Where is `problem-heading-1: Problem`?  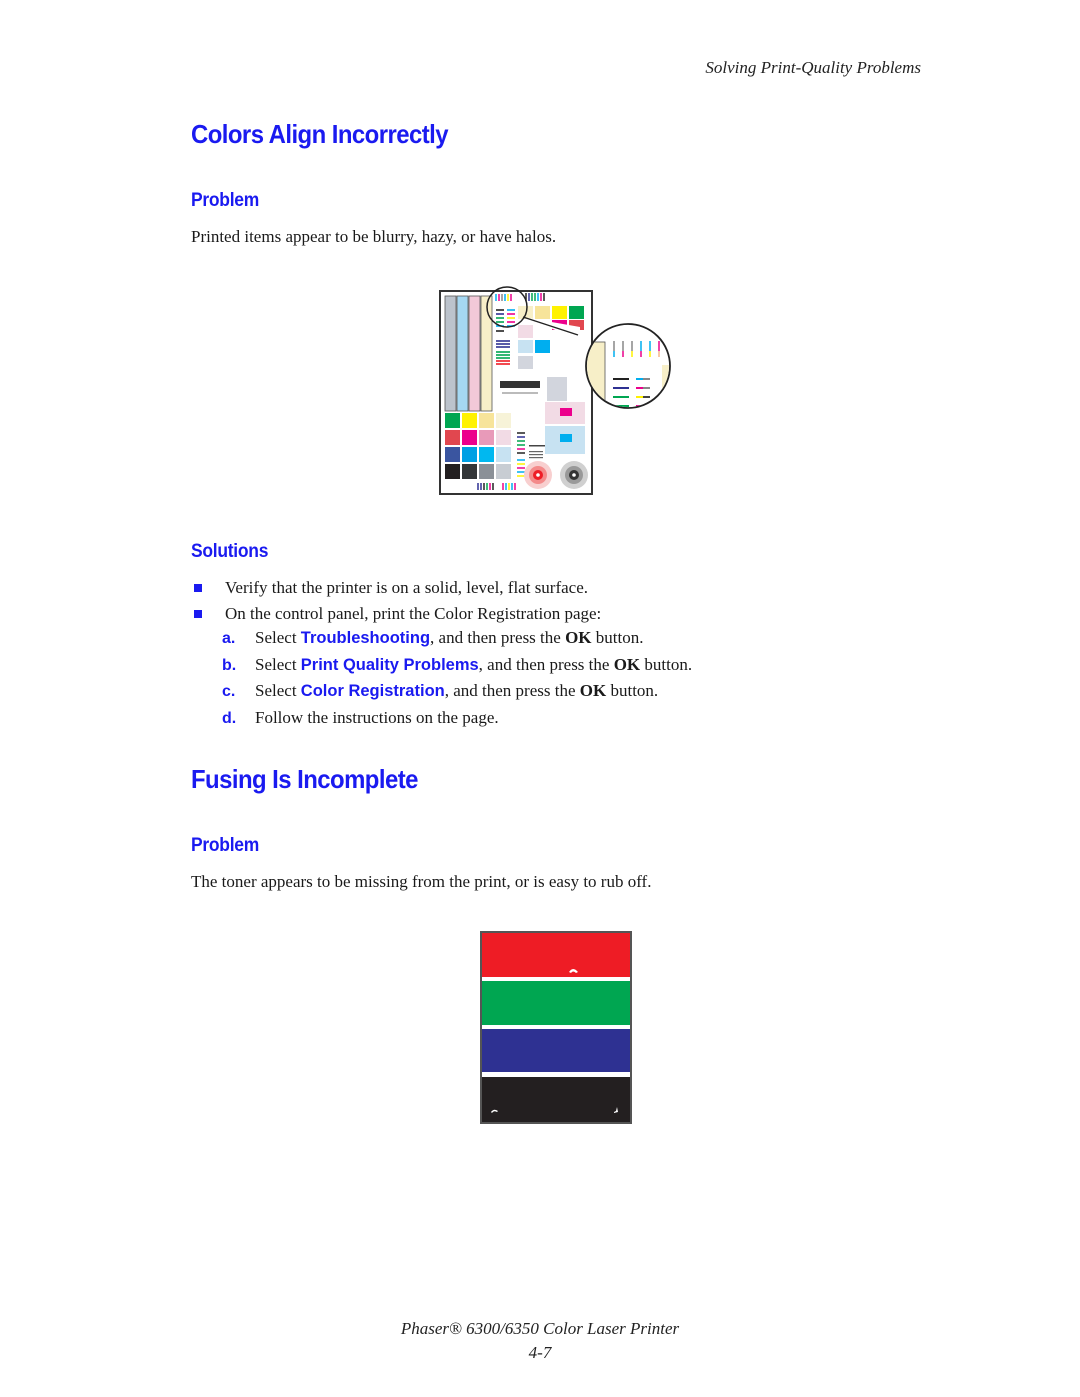 problem-heading-1: Problem is located at coordinates (225, 200).